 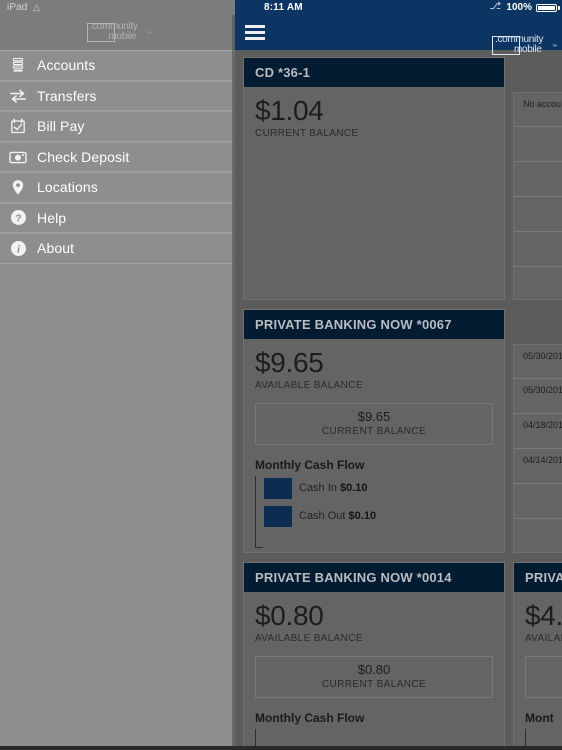 What do you see at coordinates (18, 248) in the screenshot?
I see `info-circle-icon: i` at bounding box center [18, 248].